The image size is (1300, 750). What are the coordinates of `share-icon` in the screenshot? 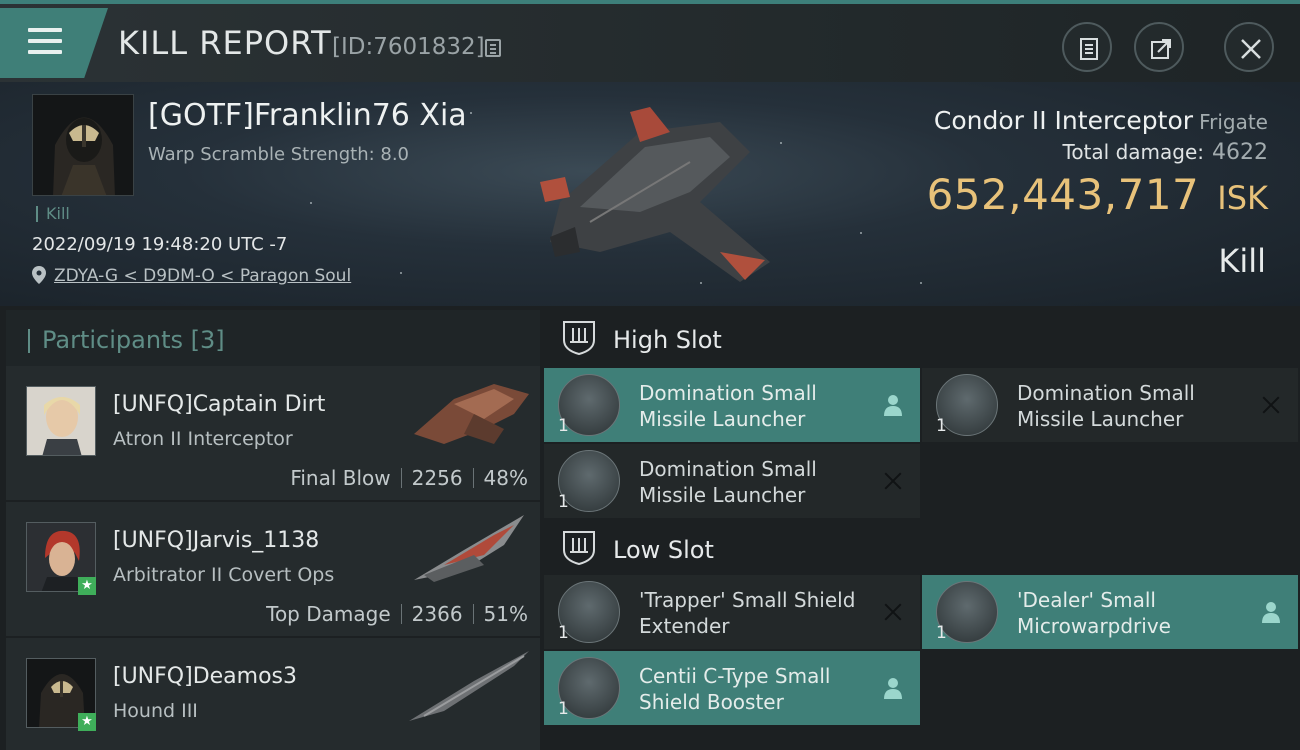 It's located at (1161, 49).